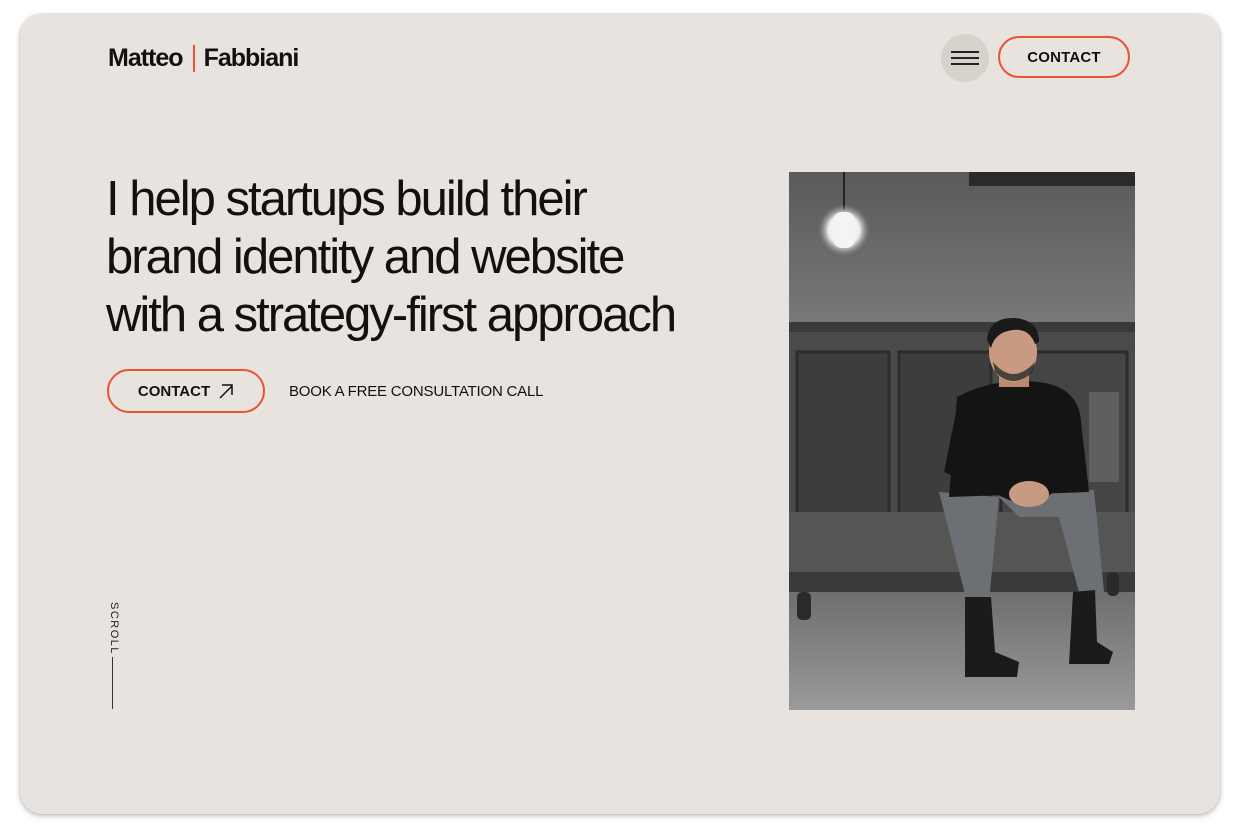  I want to click on hero-cta-row: CONTACT BOOK A FREE CONSULTATION CALL, so click(325, 391).